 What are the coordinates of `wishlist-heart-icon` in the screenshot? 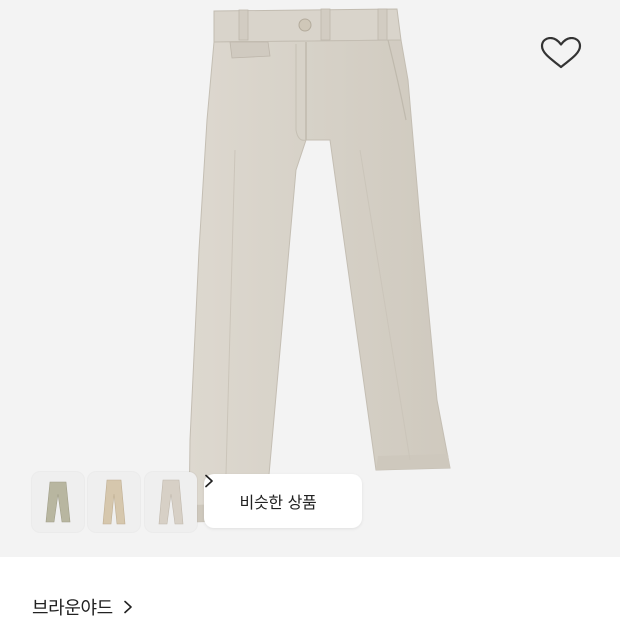 It's located at (561, 52).